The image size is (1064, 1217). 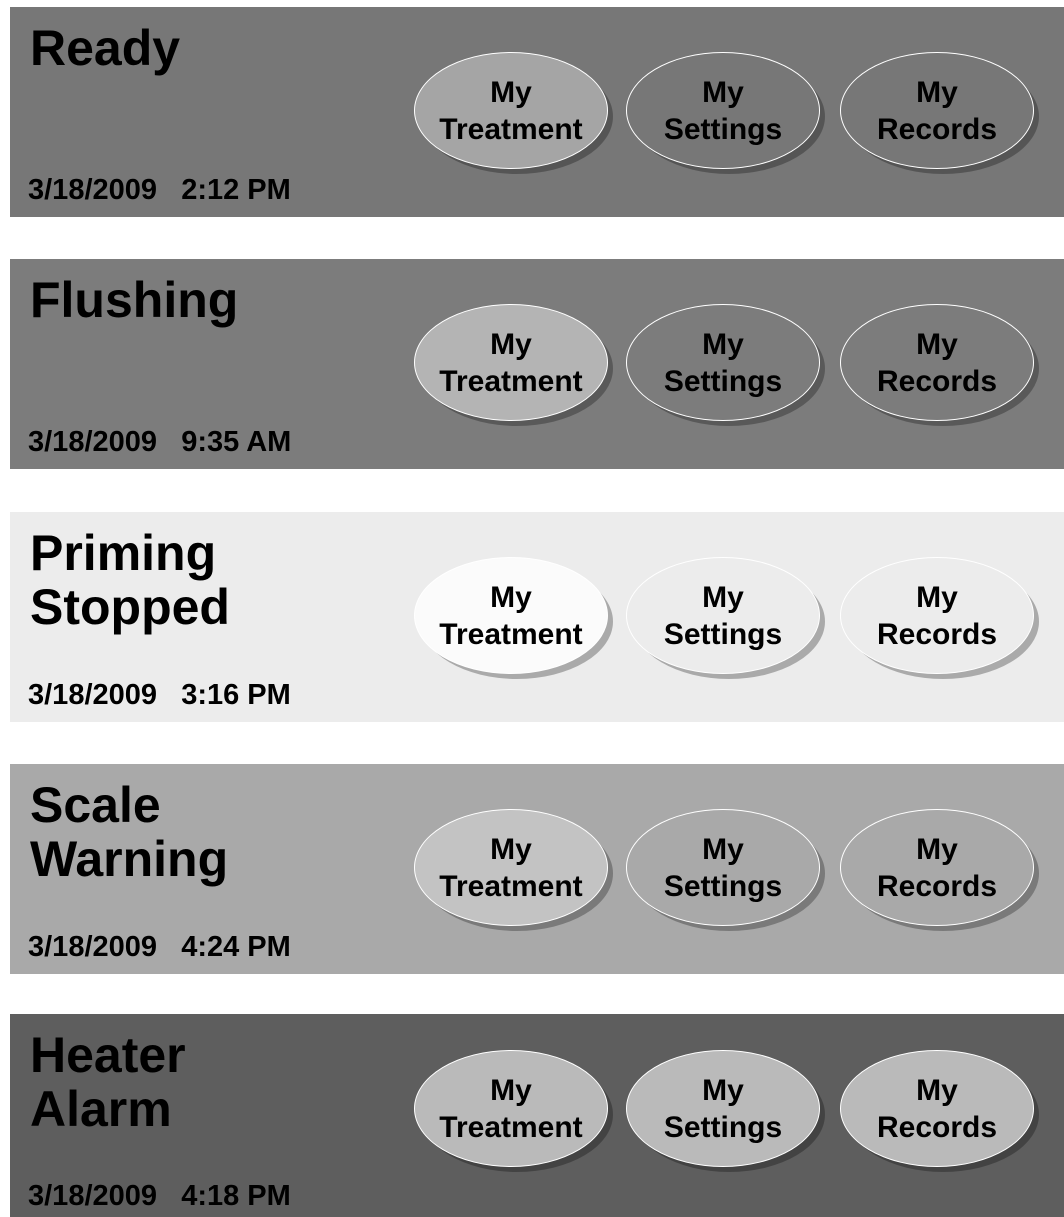 What do you see at coordinates (129, 859) in the screenshot?
I see `status-title-line-2: Warning` at bounding box center [129, 859].